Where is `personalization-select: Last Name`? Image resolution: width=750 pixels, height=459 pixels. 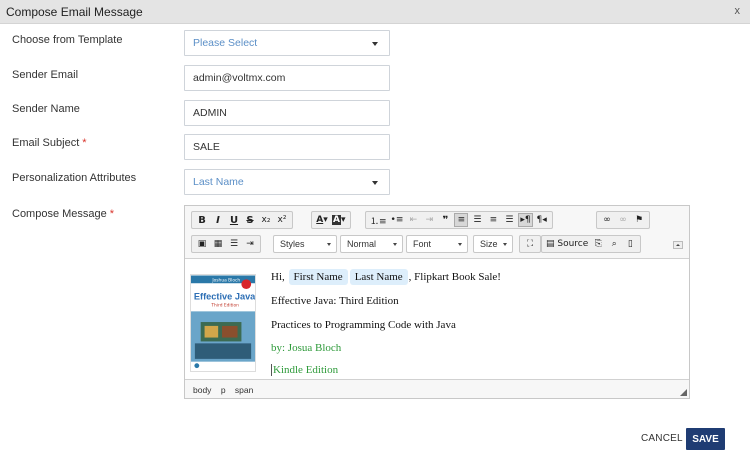 personalization-select: Last Name is located at coordinates (287, 182).